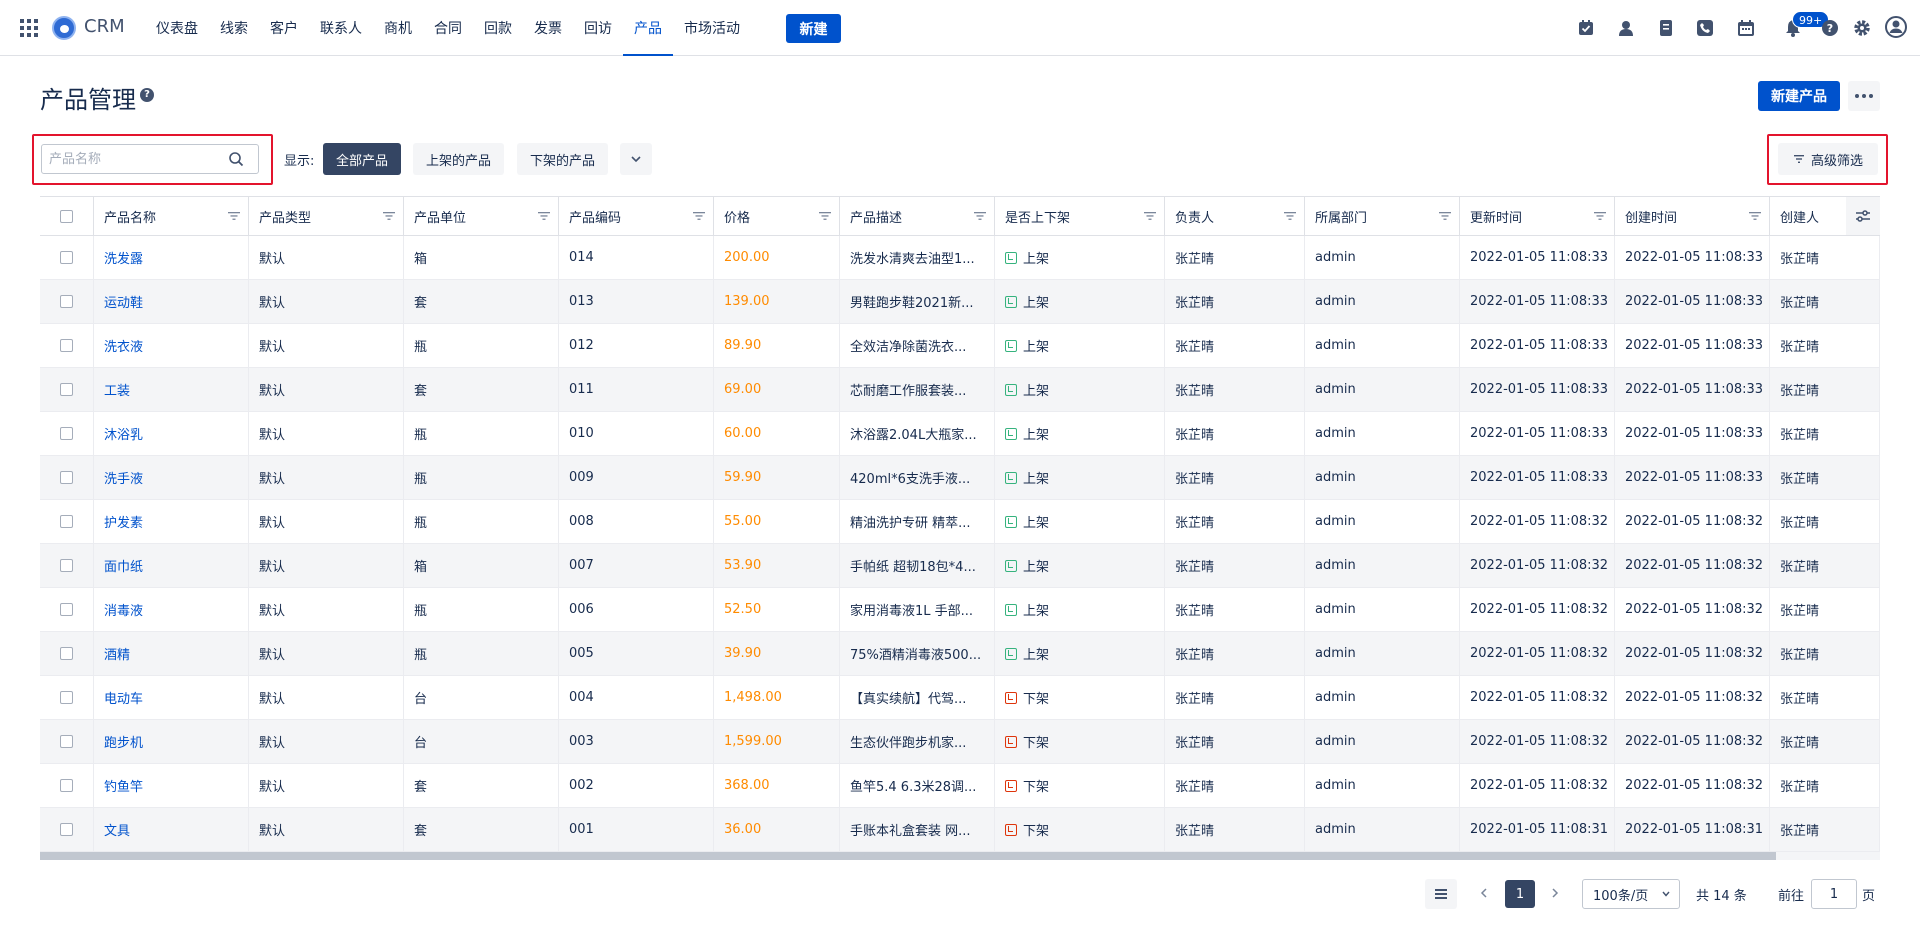  What do you see at coordinates (147, 95) in the screenshot?
I see `help-tooltip-icon: ?` at bounding box center [147, 95].